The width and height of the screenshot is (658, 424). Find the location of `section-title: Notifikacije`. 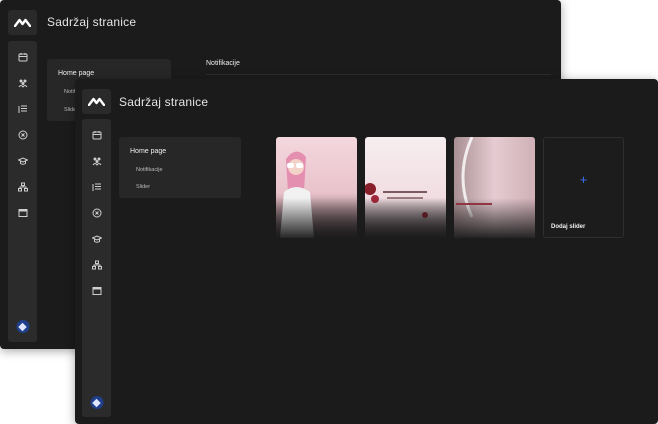

section-title: Notifikacije is located at coordinates (223, 63).